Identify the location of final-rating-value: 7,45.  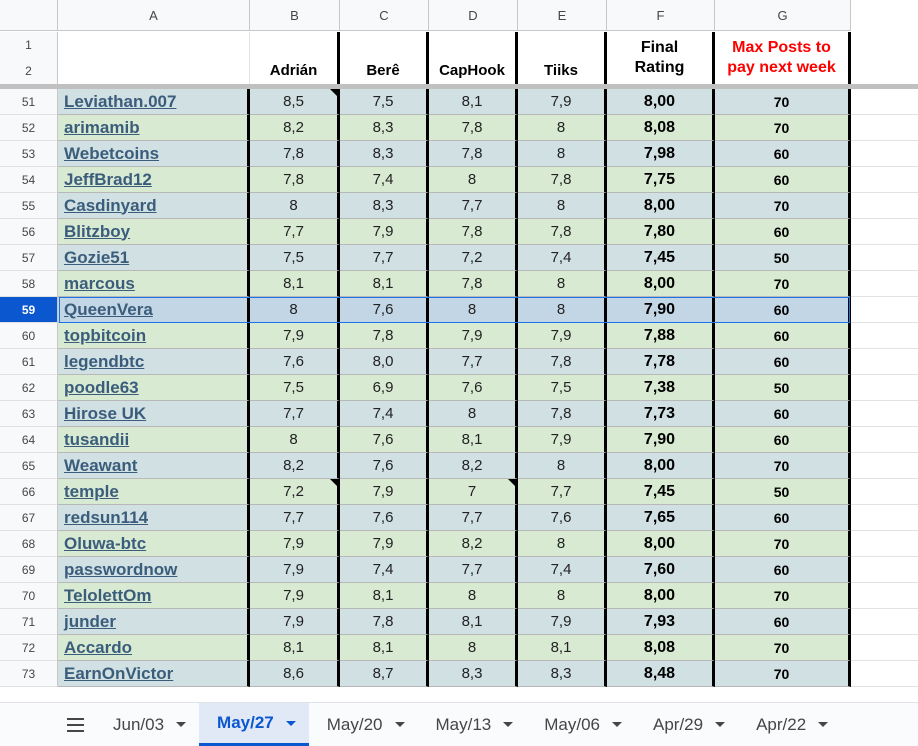
(661, 492).